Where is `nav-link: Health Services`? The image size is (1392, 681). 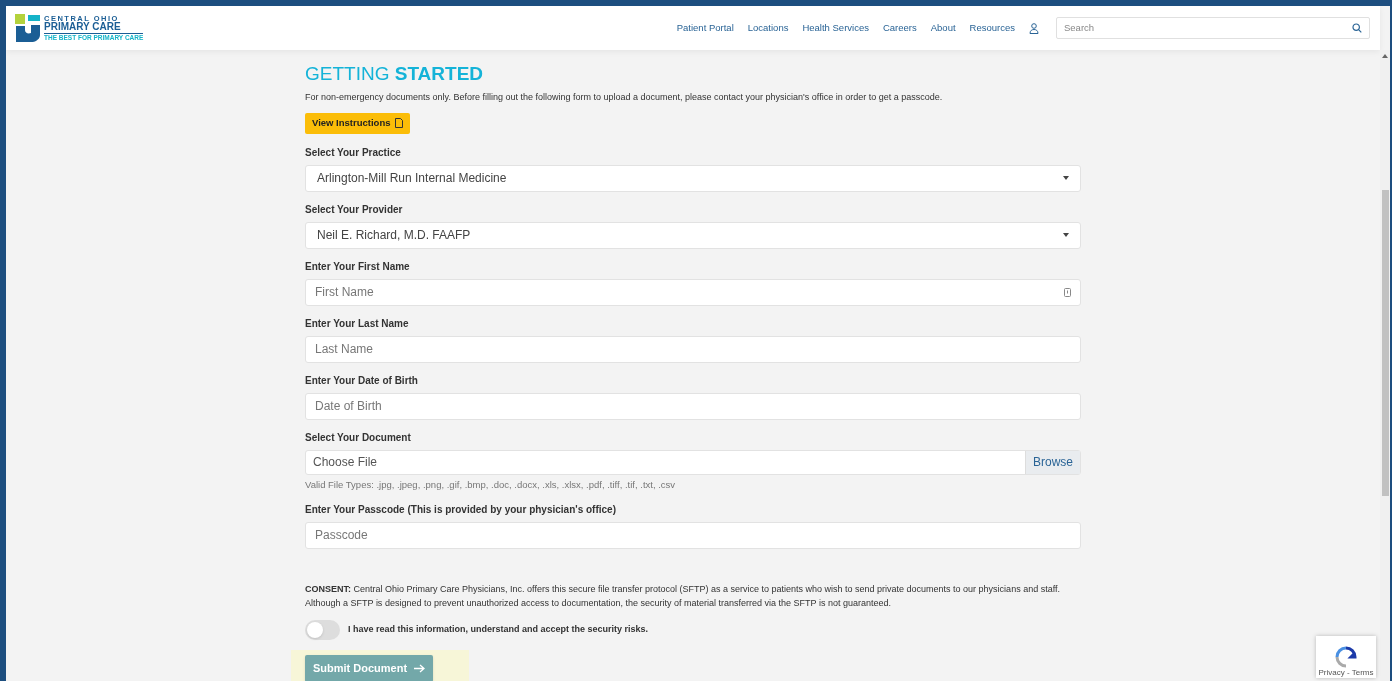
nav-link: Health Services is located at coordinates (835, 28).